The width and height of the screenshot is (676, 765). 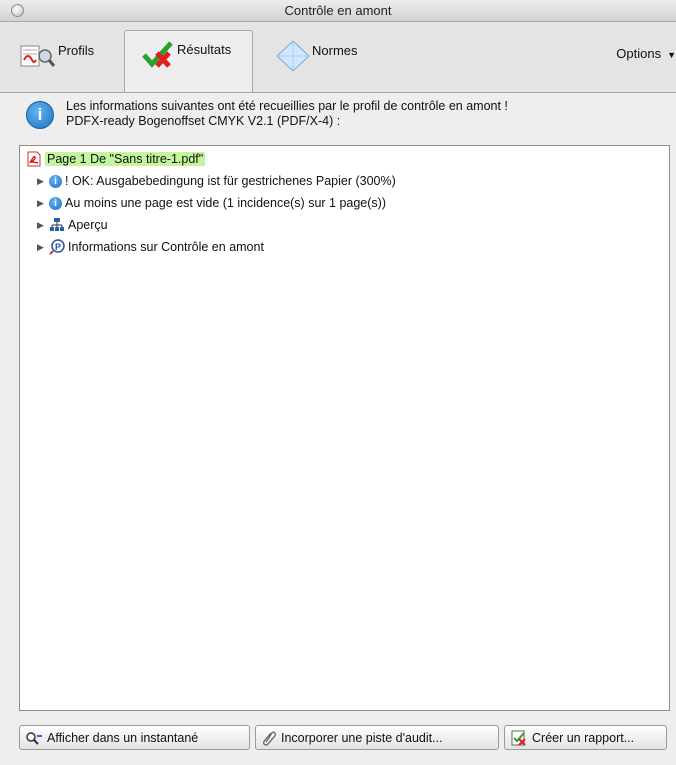 I want to click on svg-text: P, so click(x=58, y=247).